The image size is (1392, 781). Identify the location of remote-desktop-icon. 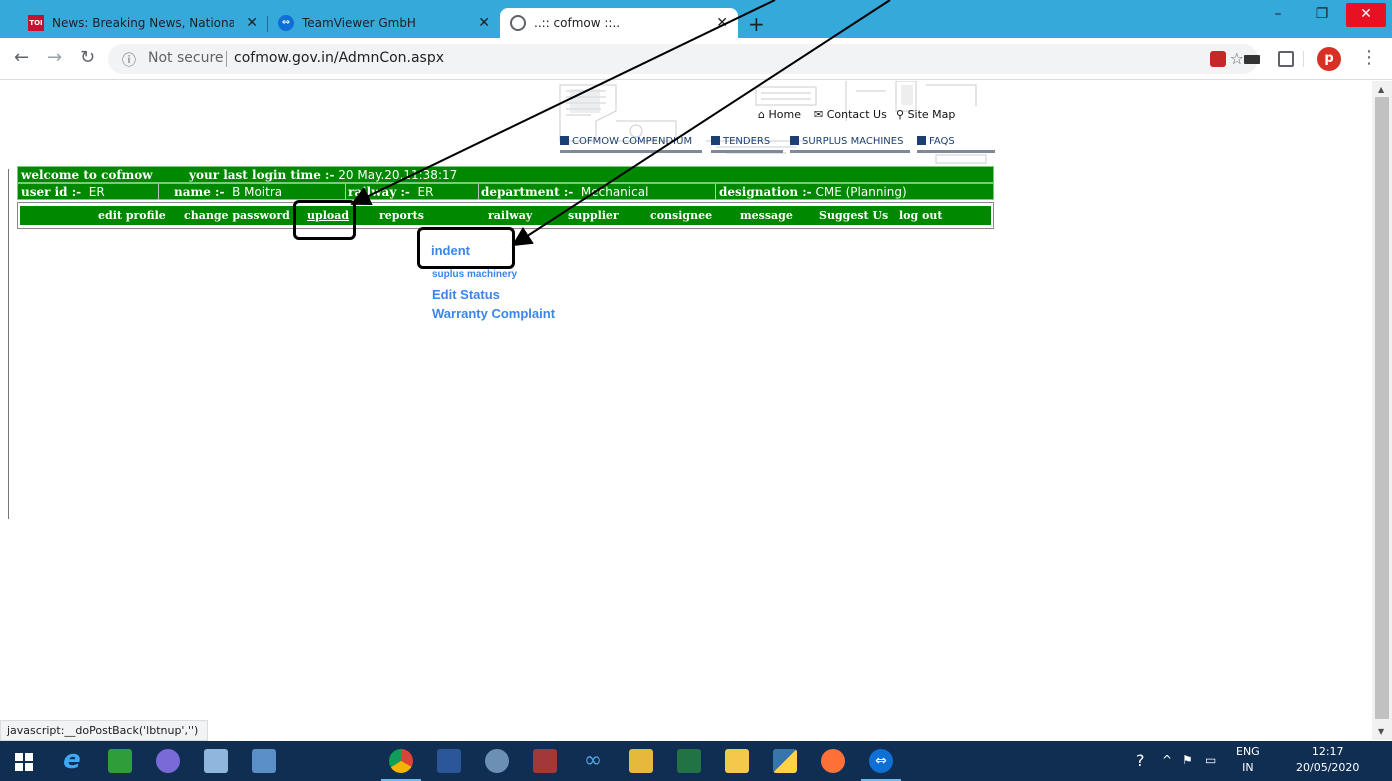
(216, 761).